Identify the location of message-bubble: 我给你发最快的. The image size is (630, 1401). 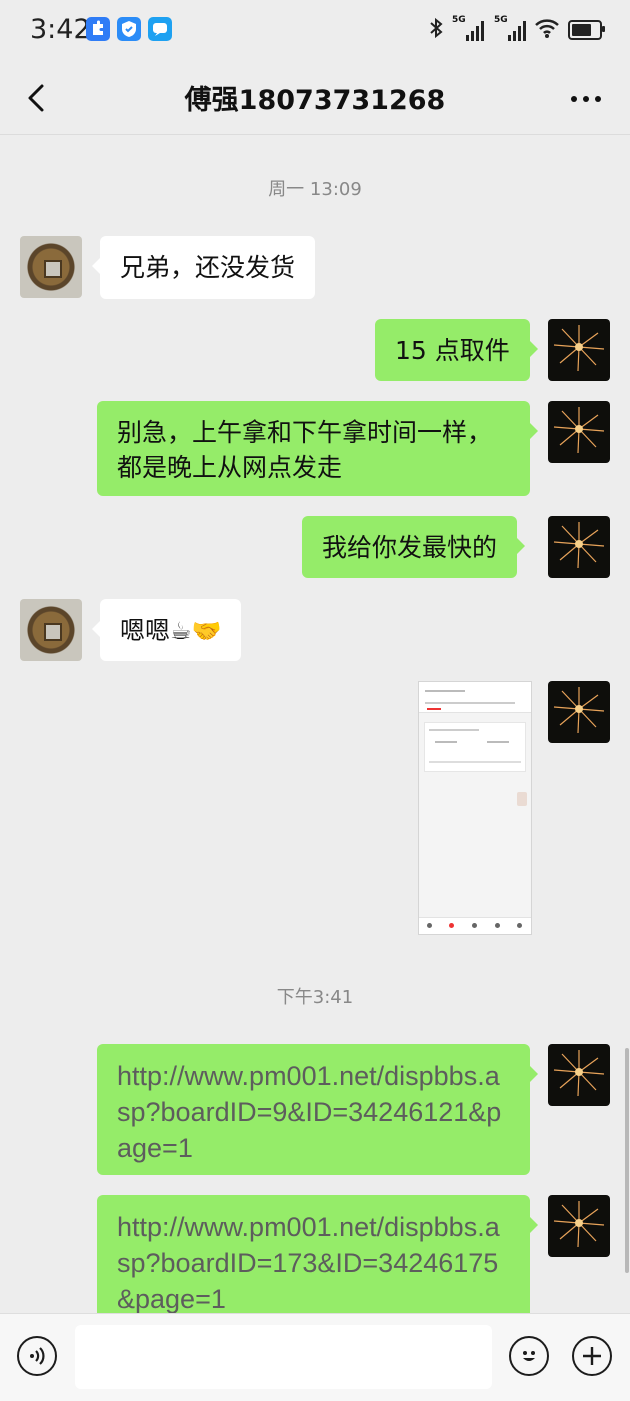
(414, 547).